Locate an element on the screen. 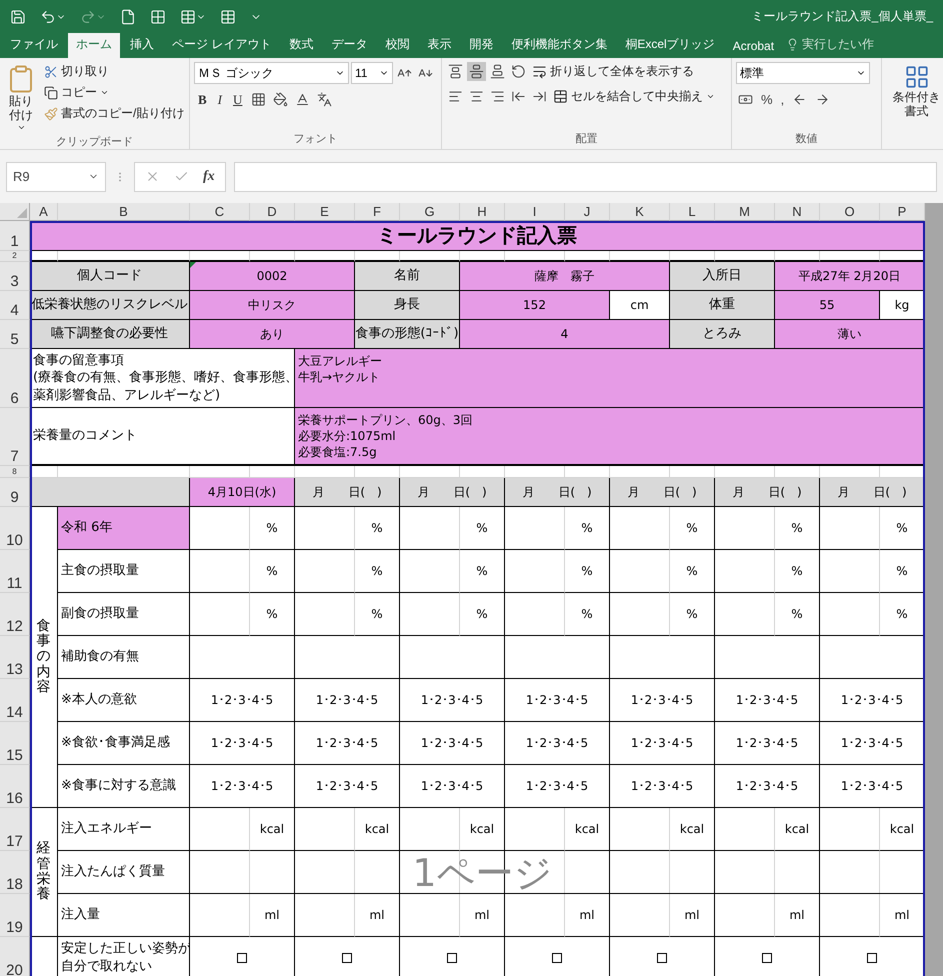 Image resolution: width=943 pixels, height=976 pixels. ribbon-tab: 開発 is located at coordinates (481, 45).